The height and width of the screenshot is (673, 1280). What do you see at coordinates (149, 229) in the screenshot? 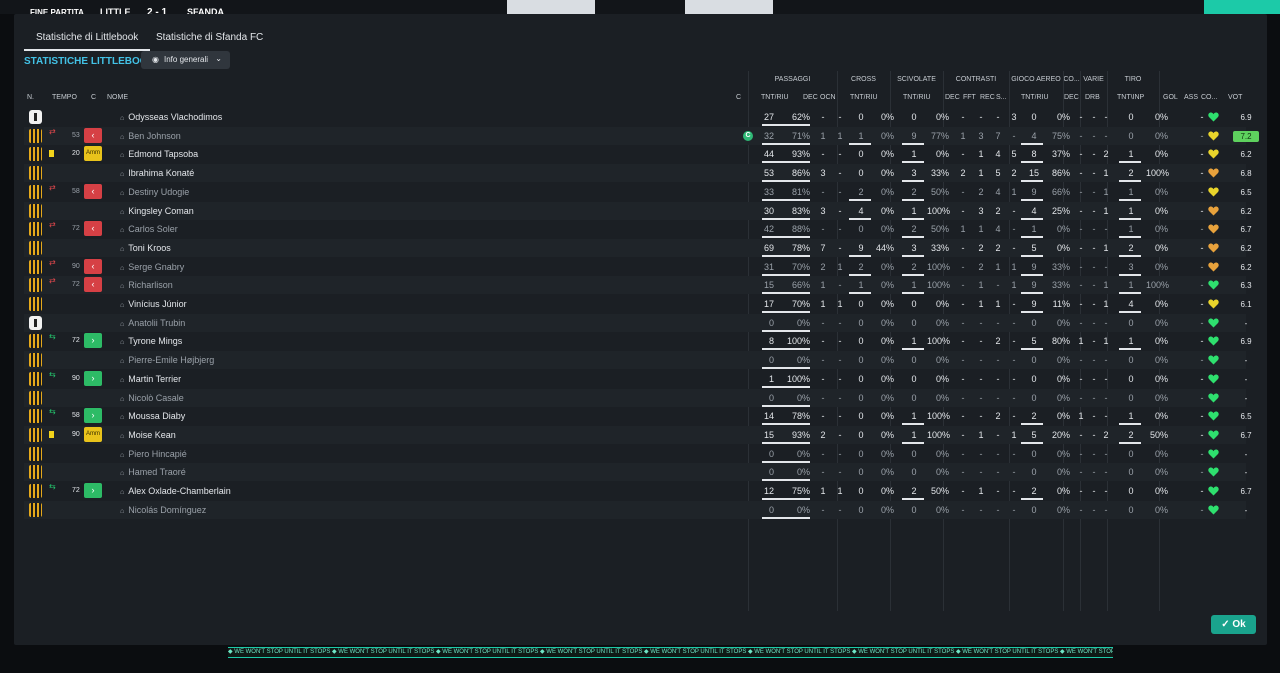
I see `player-name: ⌂ Carlos Soler` at bounding box center [149, 229].